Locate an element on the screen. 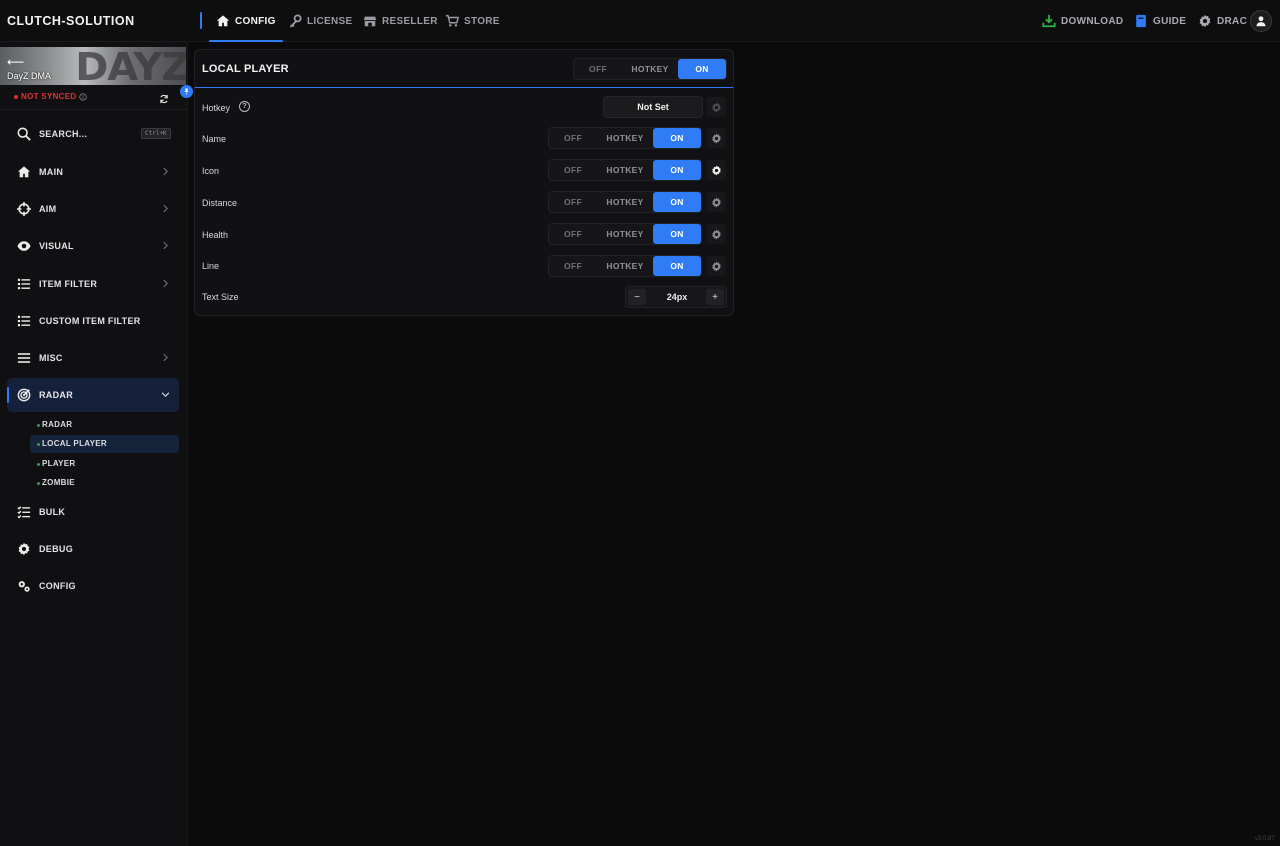 The height and width of the screenshot is (846, 1280). sidebar-item-misc: MISC is located at coordinates (93, 358).